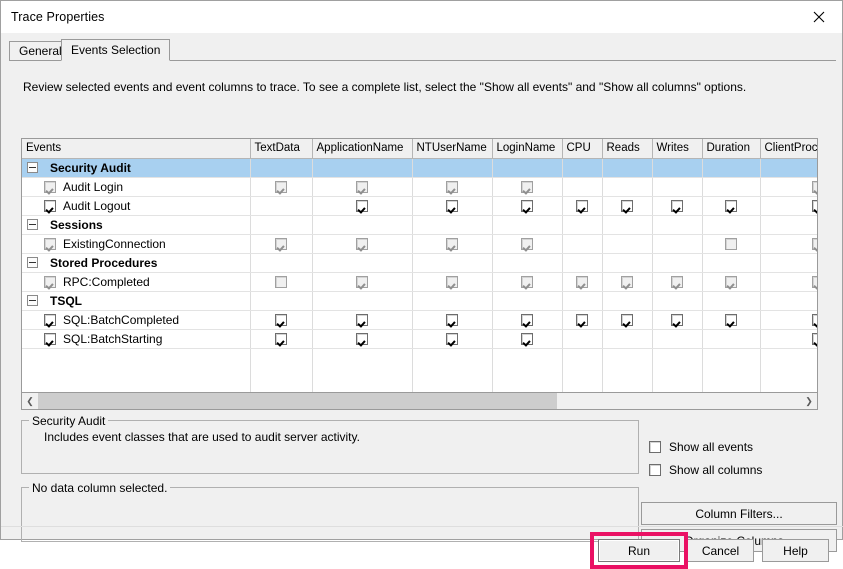 Image resolution: width=843 pixels, height=569 pixels. Describe the element at coordinates (527, 149) in the screenshot. I see `column-header-loginname: LoginName` at that location.